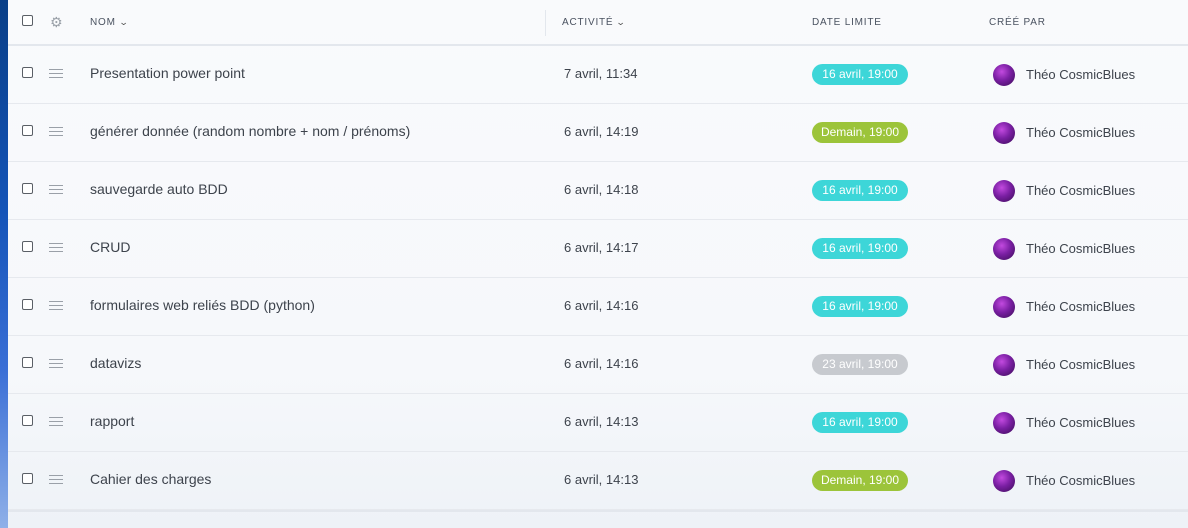  Describe the element at coordinates (601, 189) in the screenshot. I see `task-activity: 6 avril, 14:18` at that location.